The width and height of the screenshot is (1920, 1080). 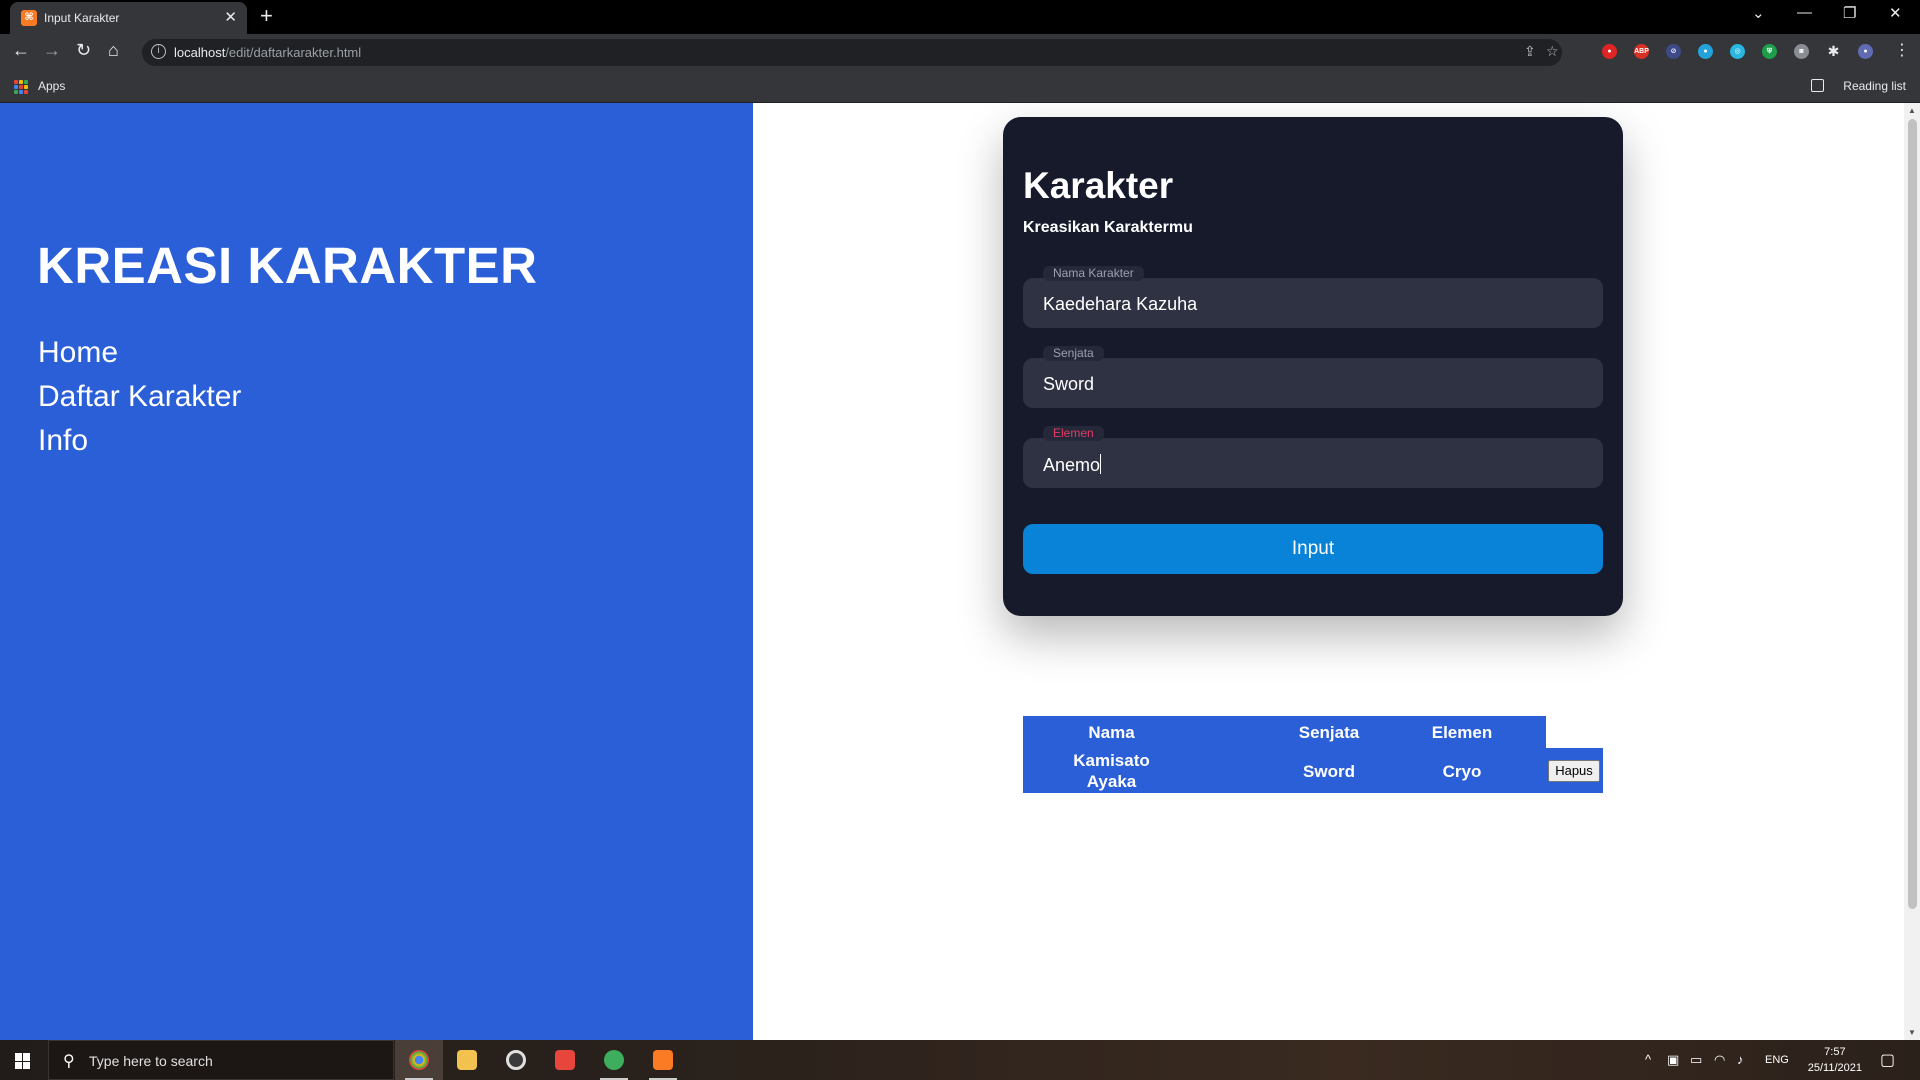 What do you see at coordinates (1552, 51) in the screenshot?
I see `bookmark-star-icon: ☆` at bounding box center [1552, 51].